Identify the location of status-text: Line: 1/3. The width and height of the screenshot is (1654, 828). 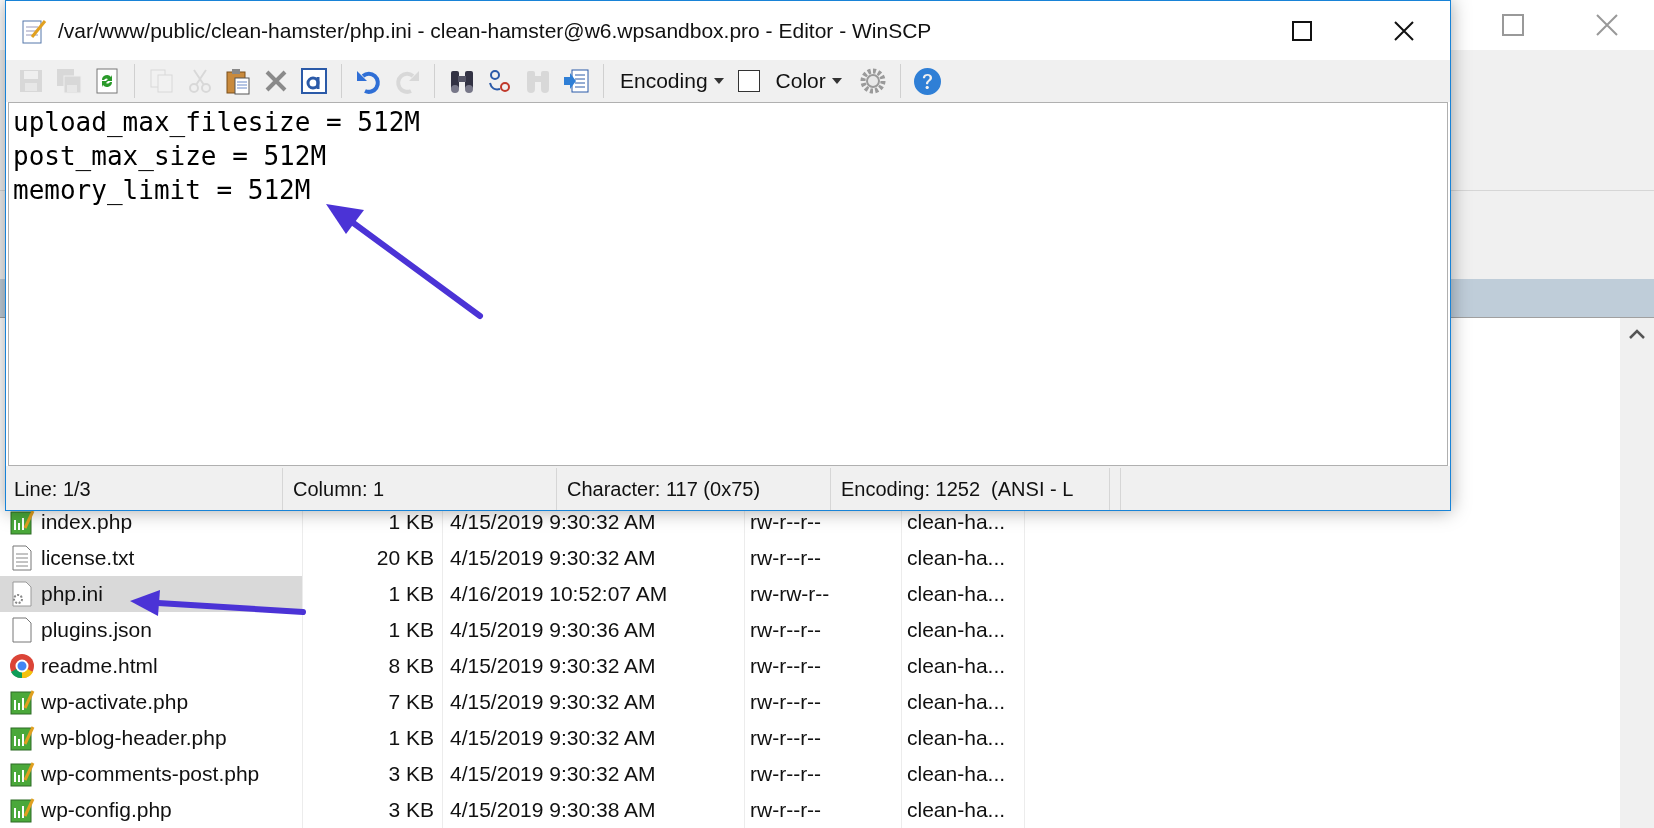
(52, 489).